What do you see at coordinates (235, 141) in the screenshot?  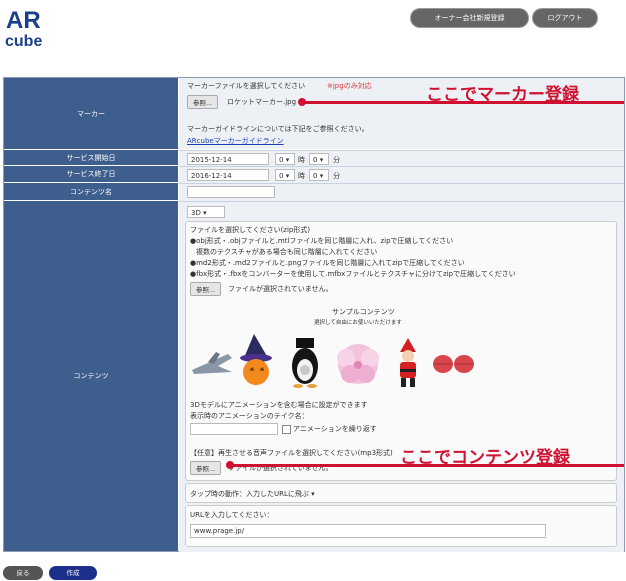 I see `marker-guideline-link: ARcubeマーカーガイドライン` at bounding box center [235, 141].